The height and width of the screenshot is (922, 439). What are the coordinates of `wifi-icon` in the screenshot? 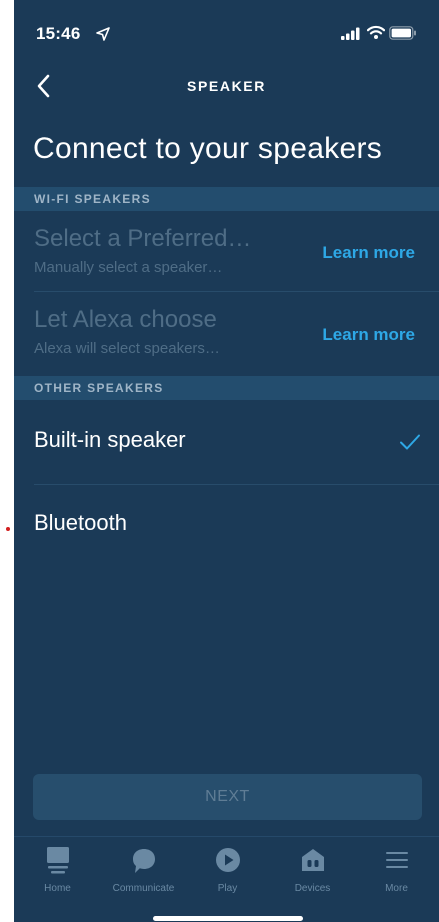 It's located at (376, 32).